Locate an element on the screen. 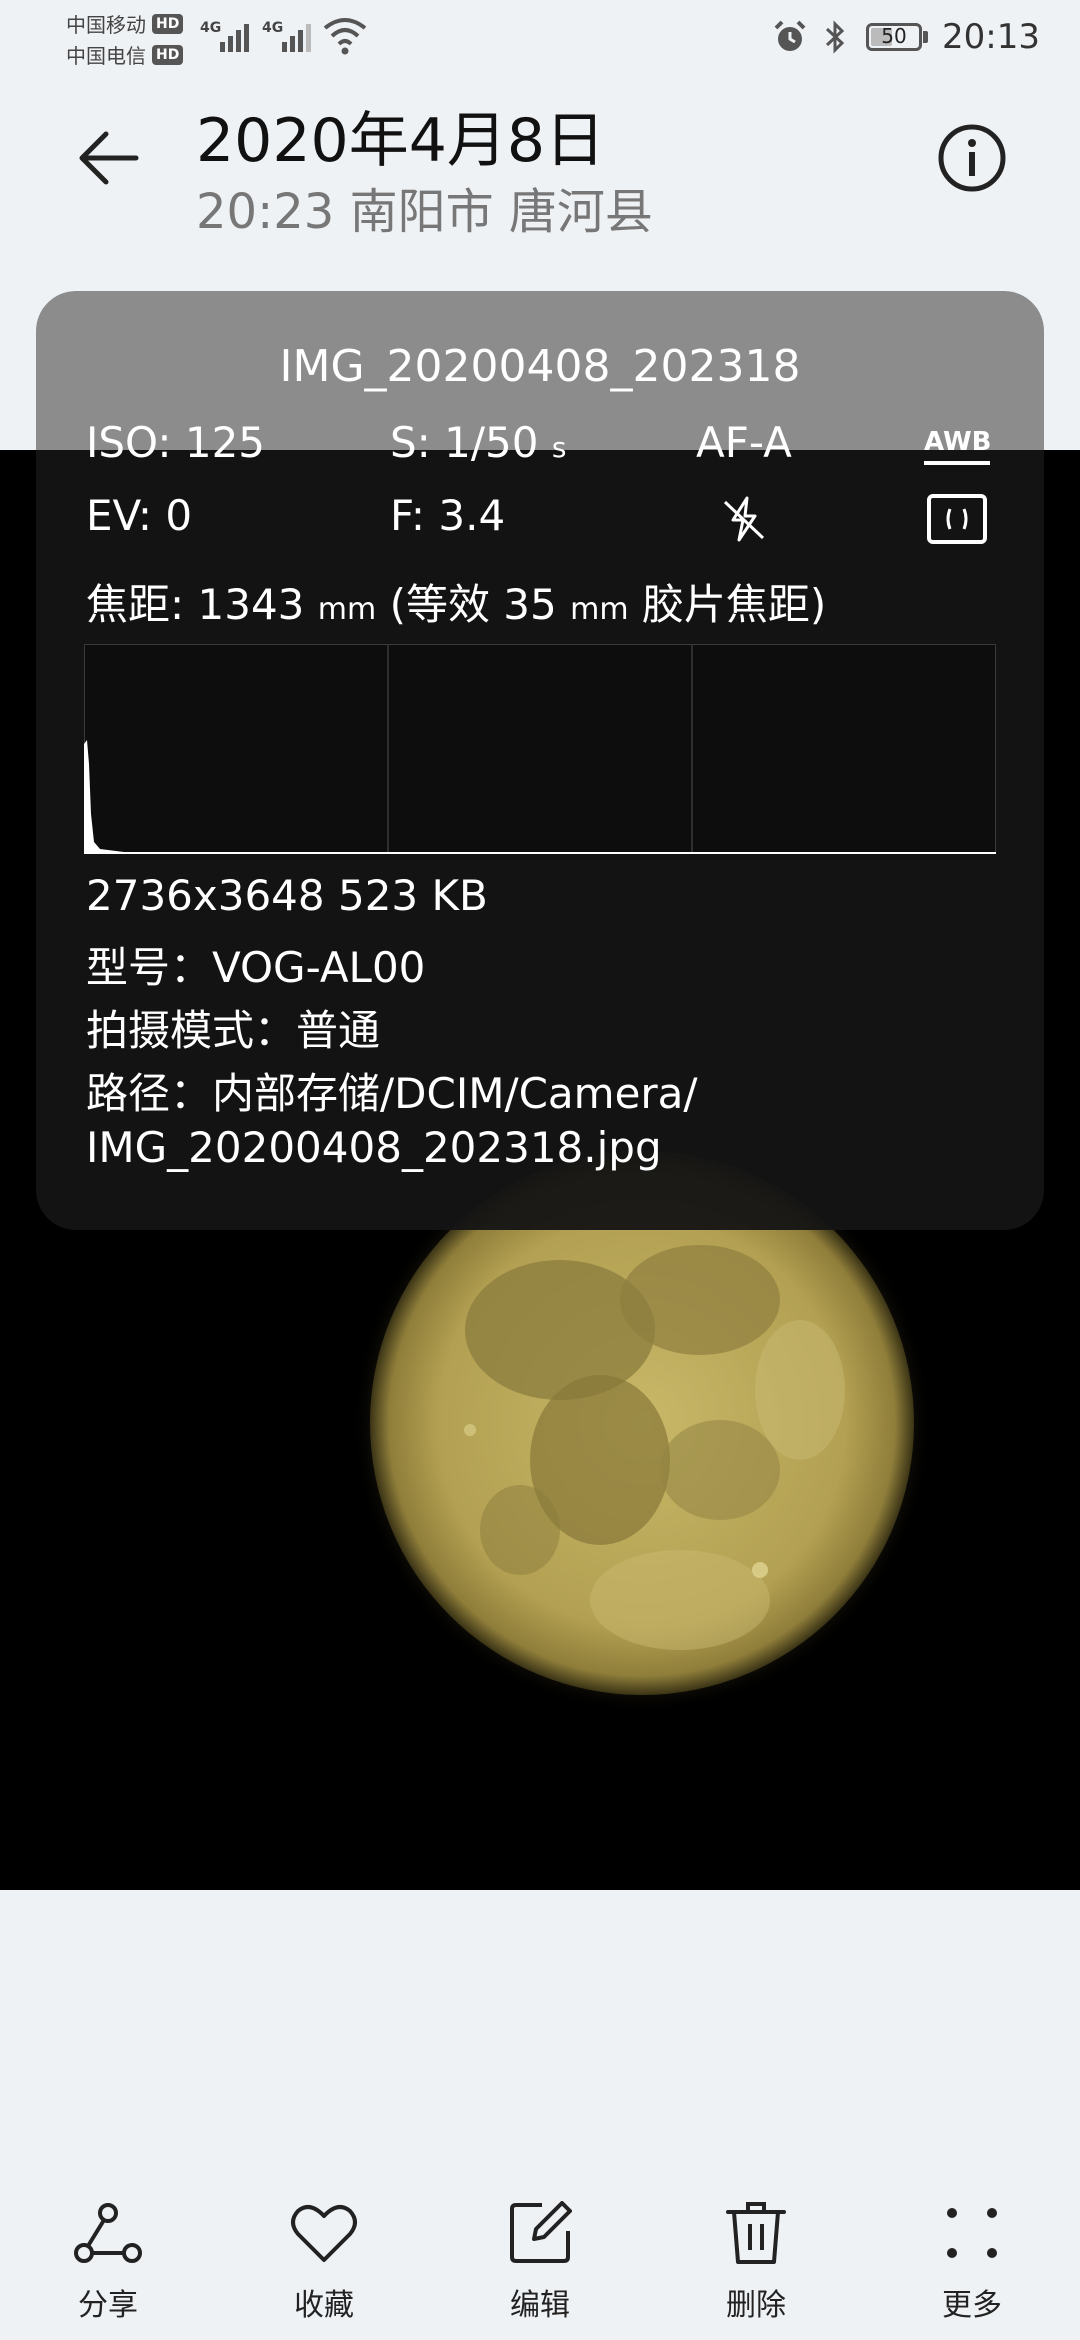 The width and height of the screenshot is (1080, 2340). share-label: 分享 is located at coordinates (108, 2305).